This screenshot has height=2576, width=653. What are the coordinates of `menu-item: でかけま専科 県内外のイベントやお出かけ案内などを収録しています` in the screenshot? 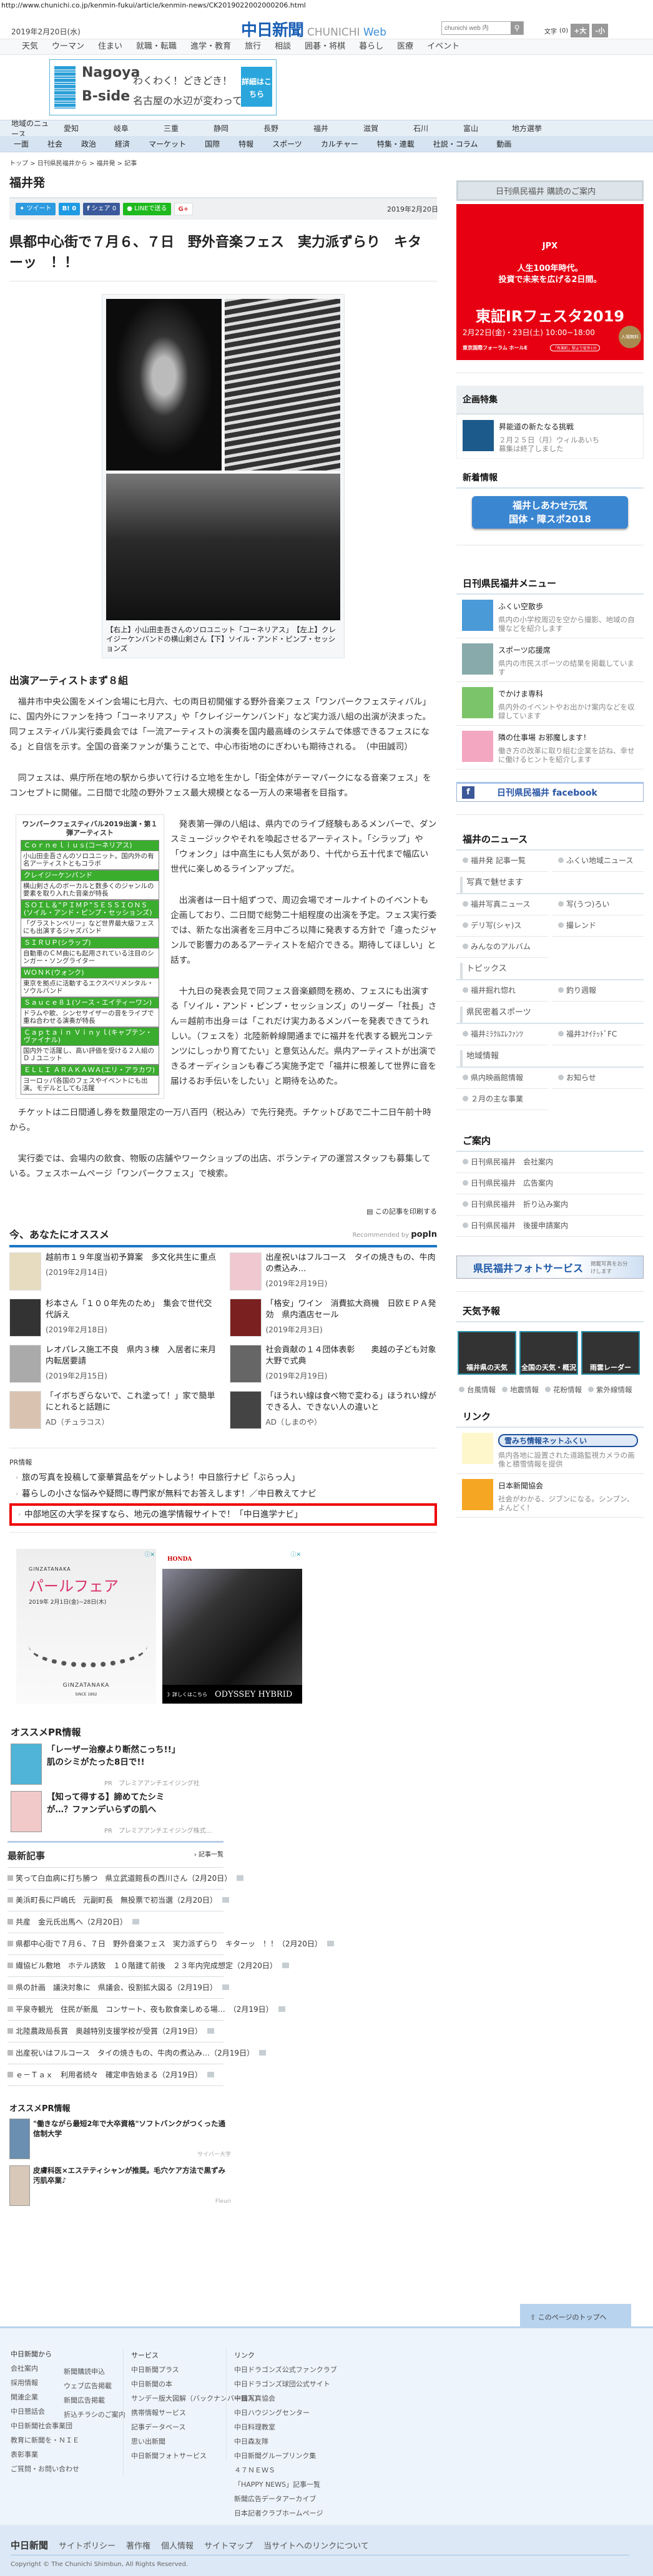 It's located at (550, 704).